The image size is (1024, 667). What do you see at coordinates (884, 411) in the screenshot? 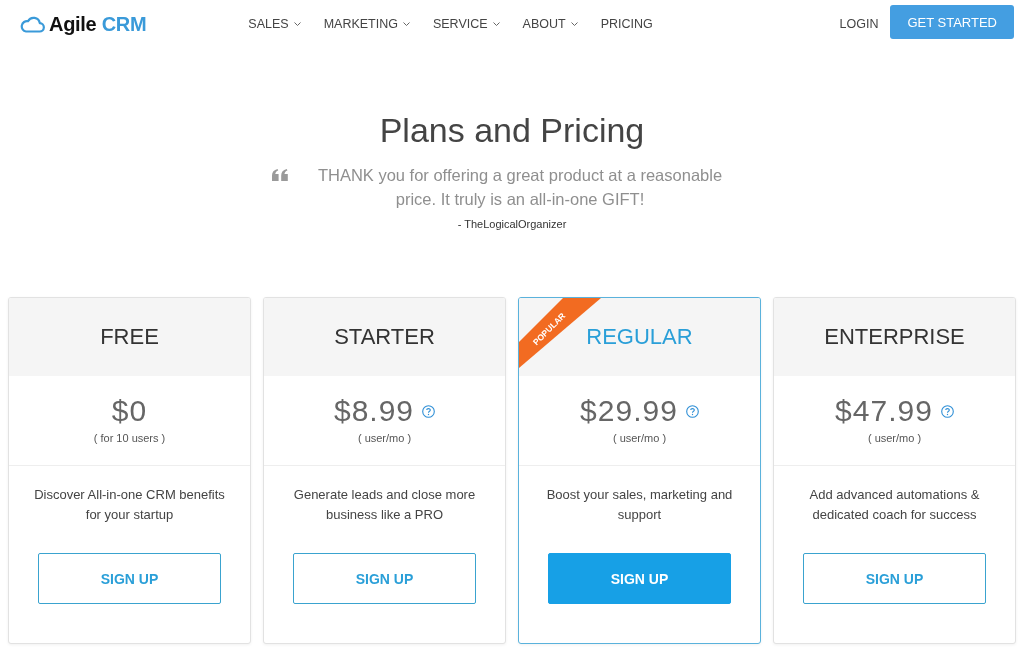
I see `plan-price: $47.99` at bounding box center [884, 411].